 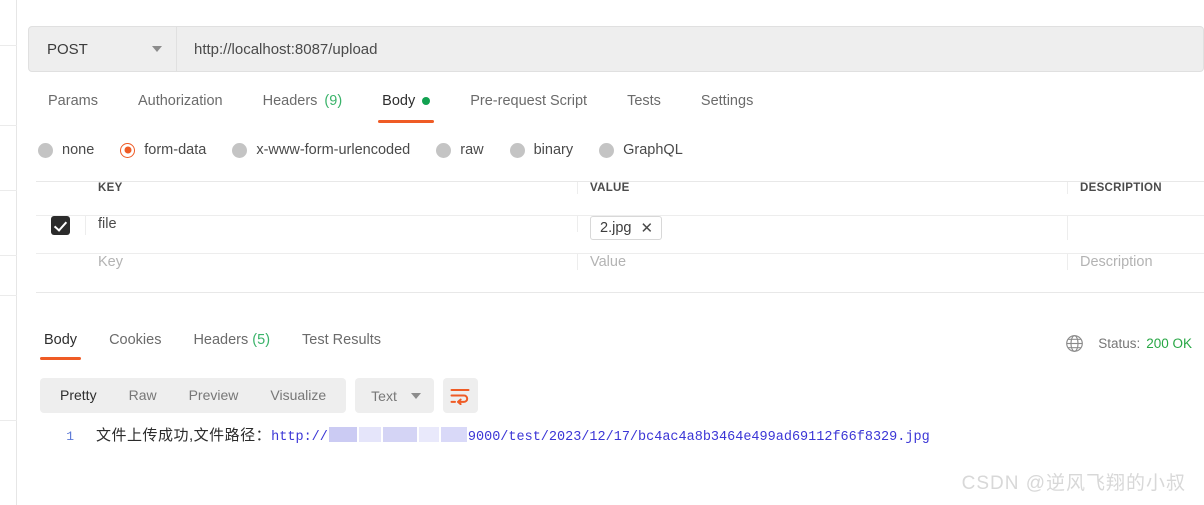 I want to click on word-wrap-icon, so click(x=460, y=396).